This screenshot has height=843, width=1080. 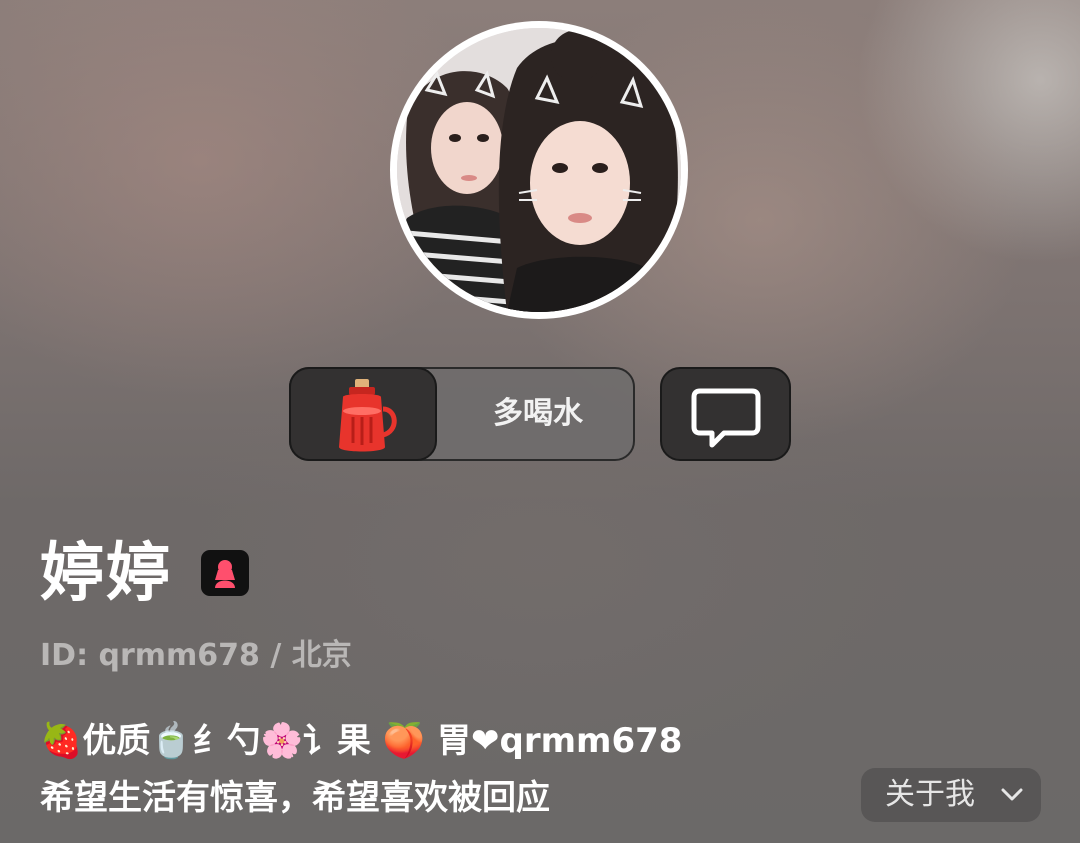 I want to click on about-me-label: 关于我, so click(x=930, y=794).